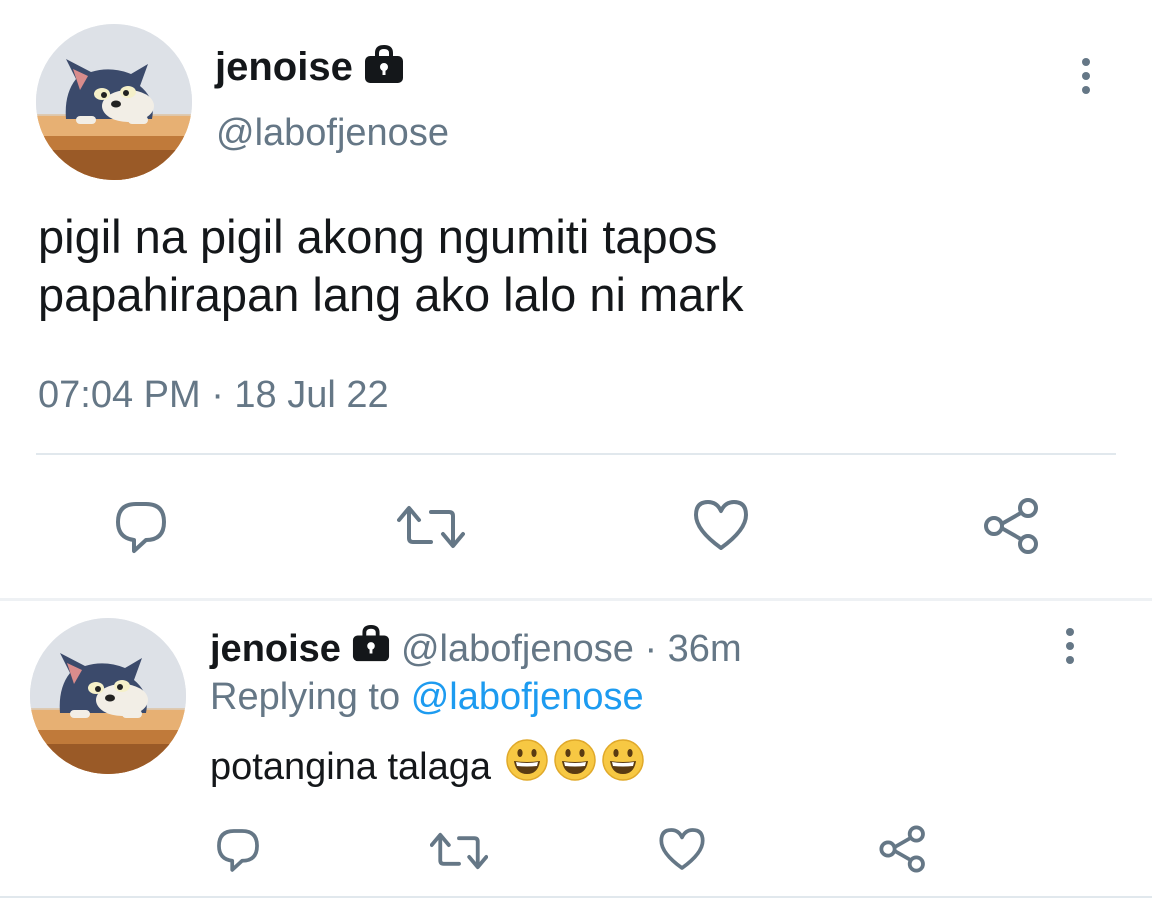 This screenshot has height=900, width=1152. What do you see at coordinates (332, 133) in the screenshot?
I see `main-handle: @labofjenose` at bounding box center [332, 133].